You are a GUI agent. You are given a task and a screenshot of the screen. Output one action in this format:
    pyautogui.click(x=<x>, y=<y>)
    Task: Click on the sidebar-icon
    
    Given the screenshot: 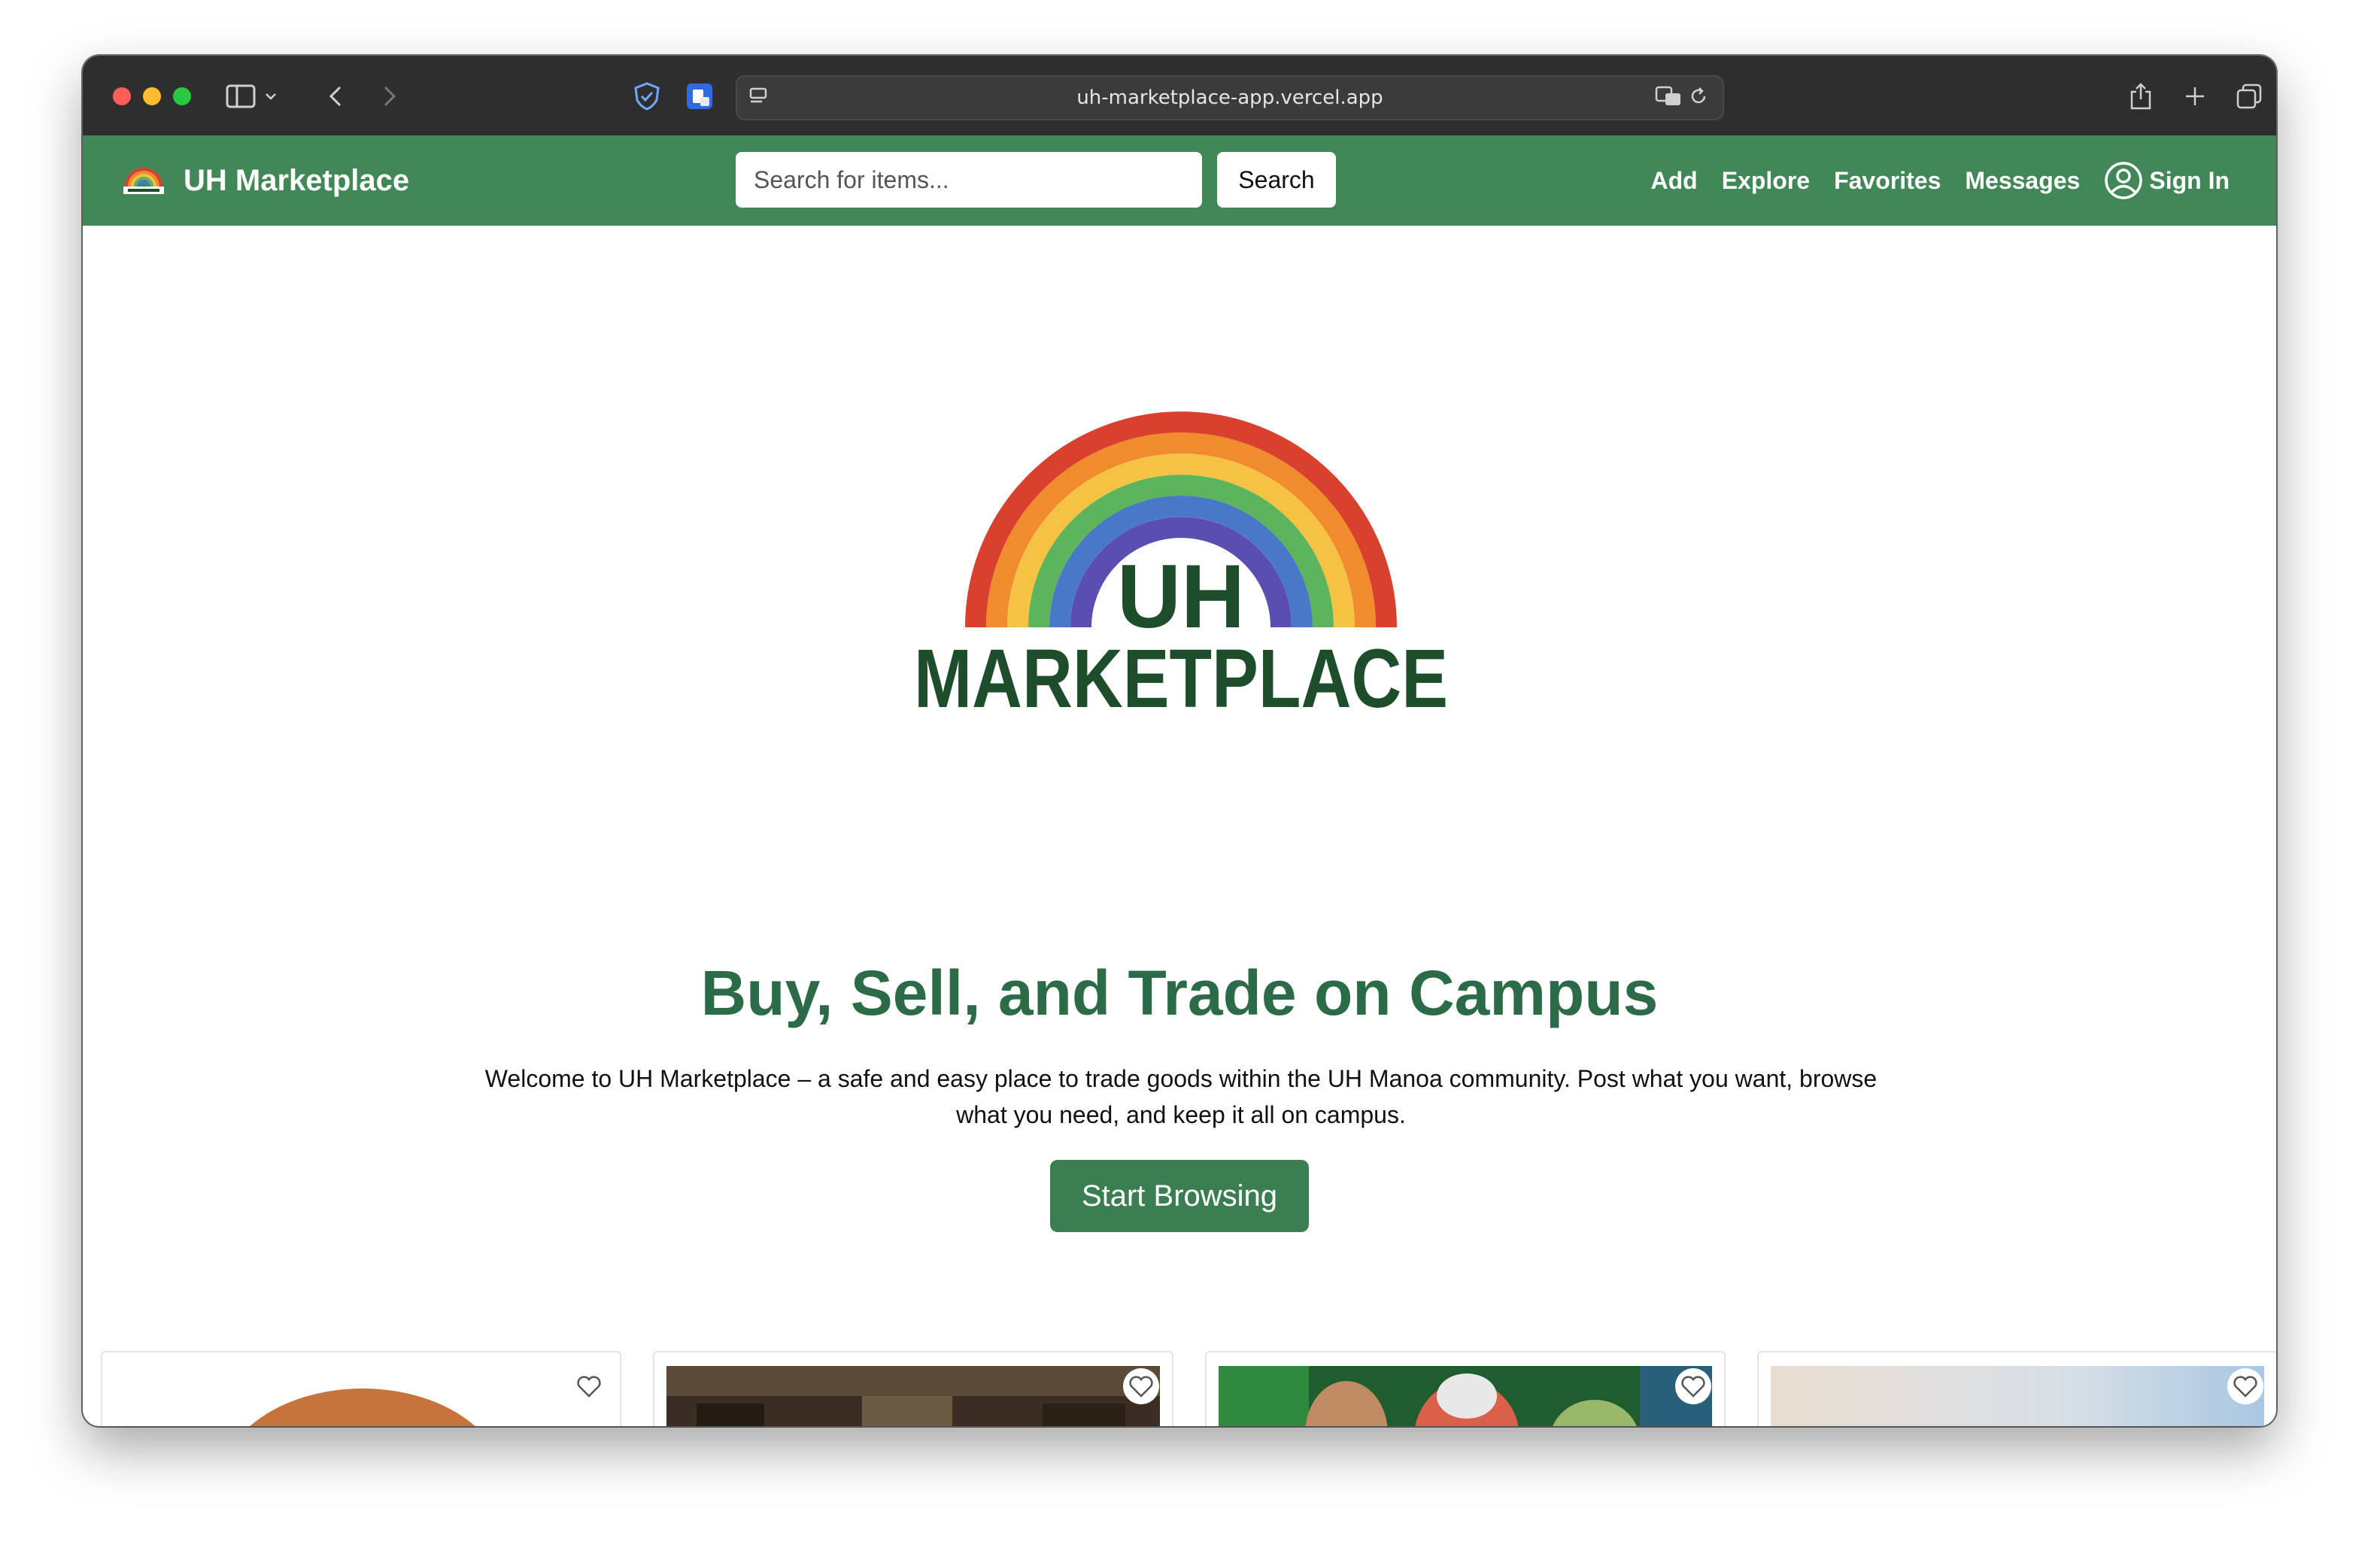 What is the action you would take?
    pyautogui.click(x=241, y=96)
    